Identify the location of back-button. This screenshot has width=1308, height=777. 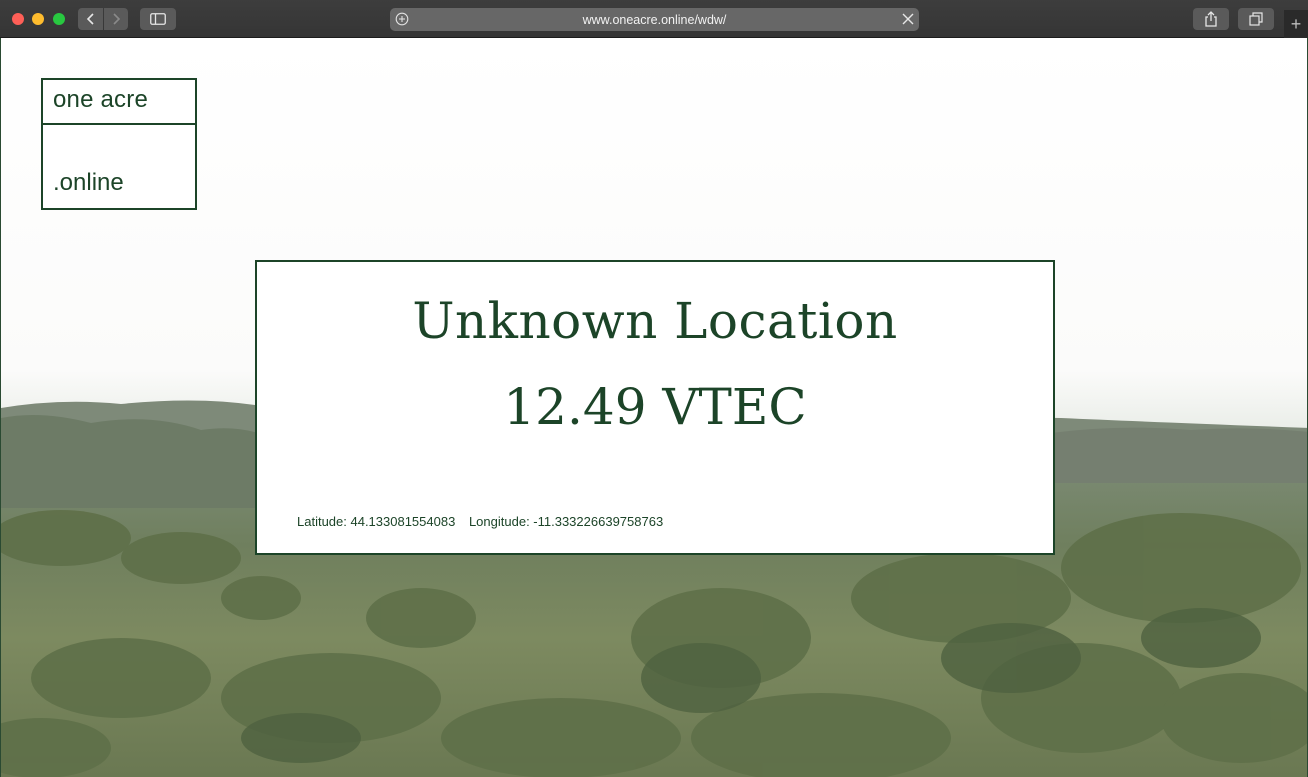
(90, 19).